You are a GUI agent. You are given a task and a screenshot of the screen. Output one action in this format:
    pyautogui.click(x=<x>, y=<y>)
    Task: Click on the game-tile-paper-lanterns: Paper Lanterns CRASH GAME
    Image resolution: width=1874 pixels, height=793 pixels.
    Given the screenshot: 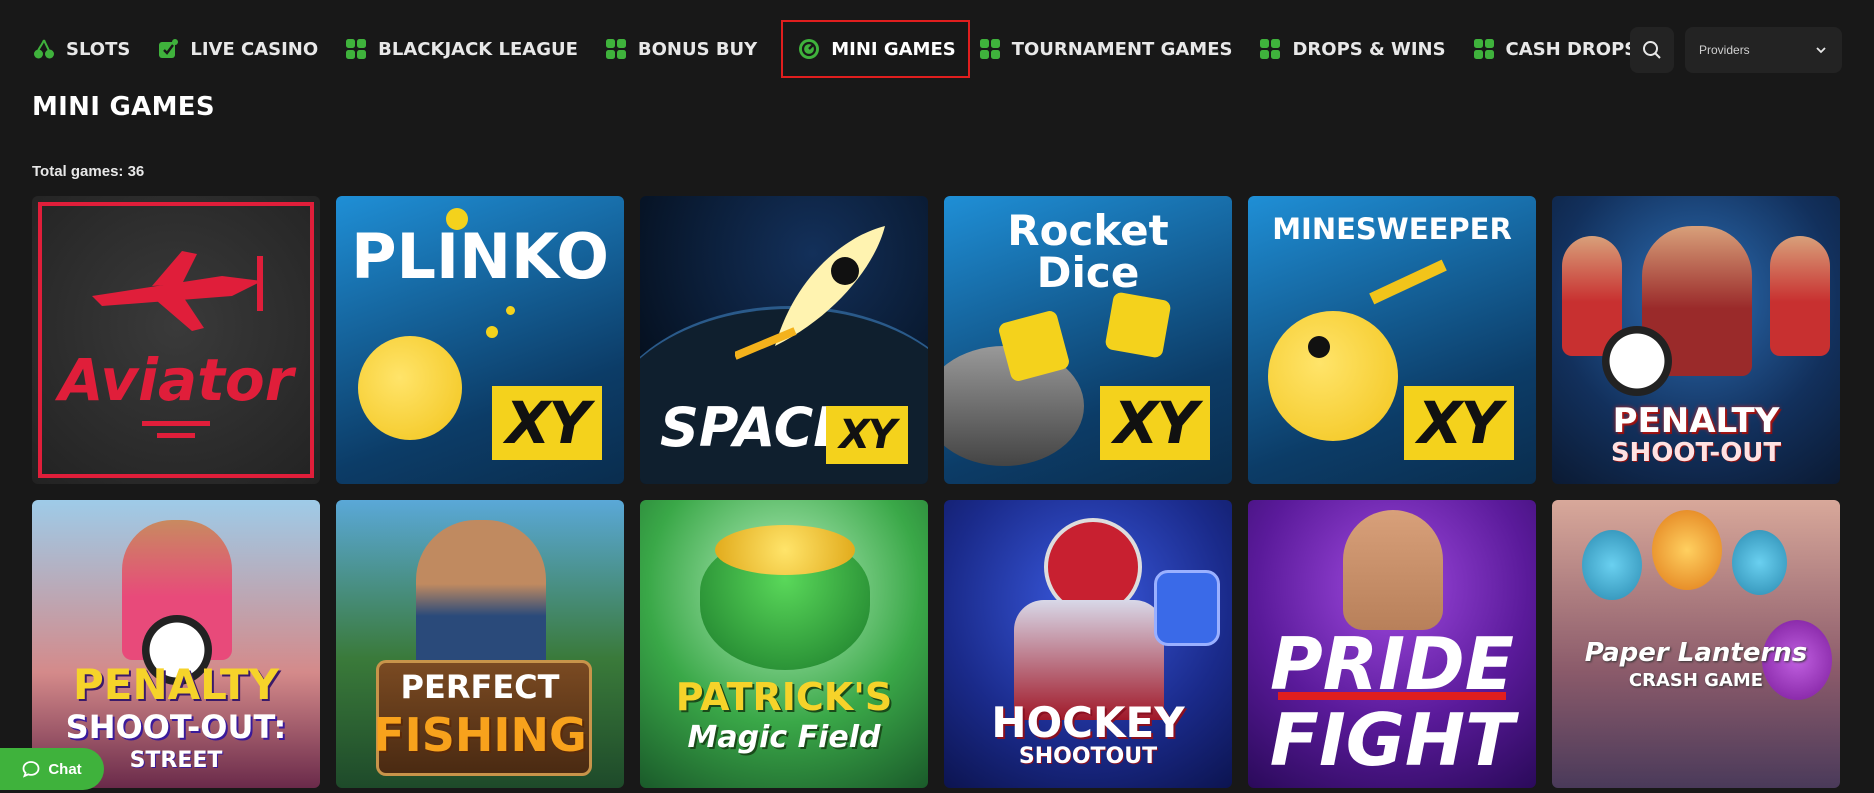 What is the action you would take?
    pyautogui.click(x=1696, y=644)
    